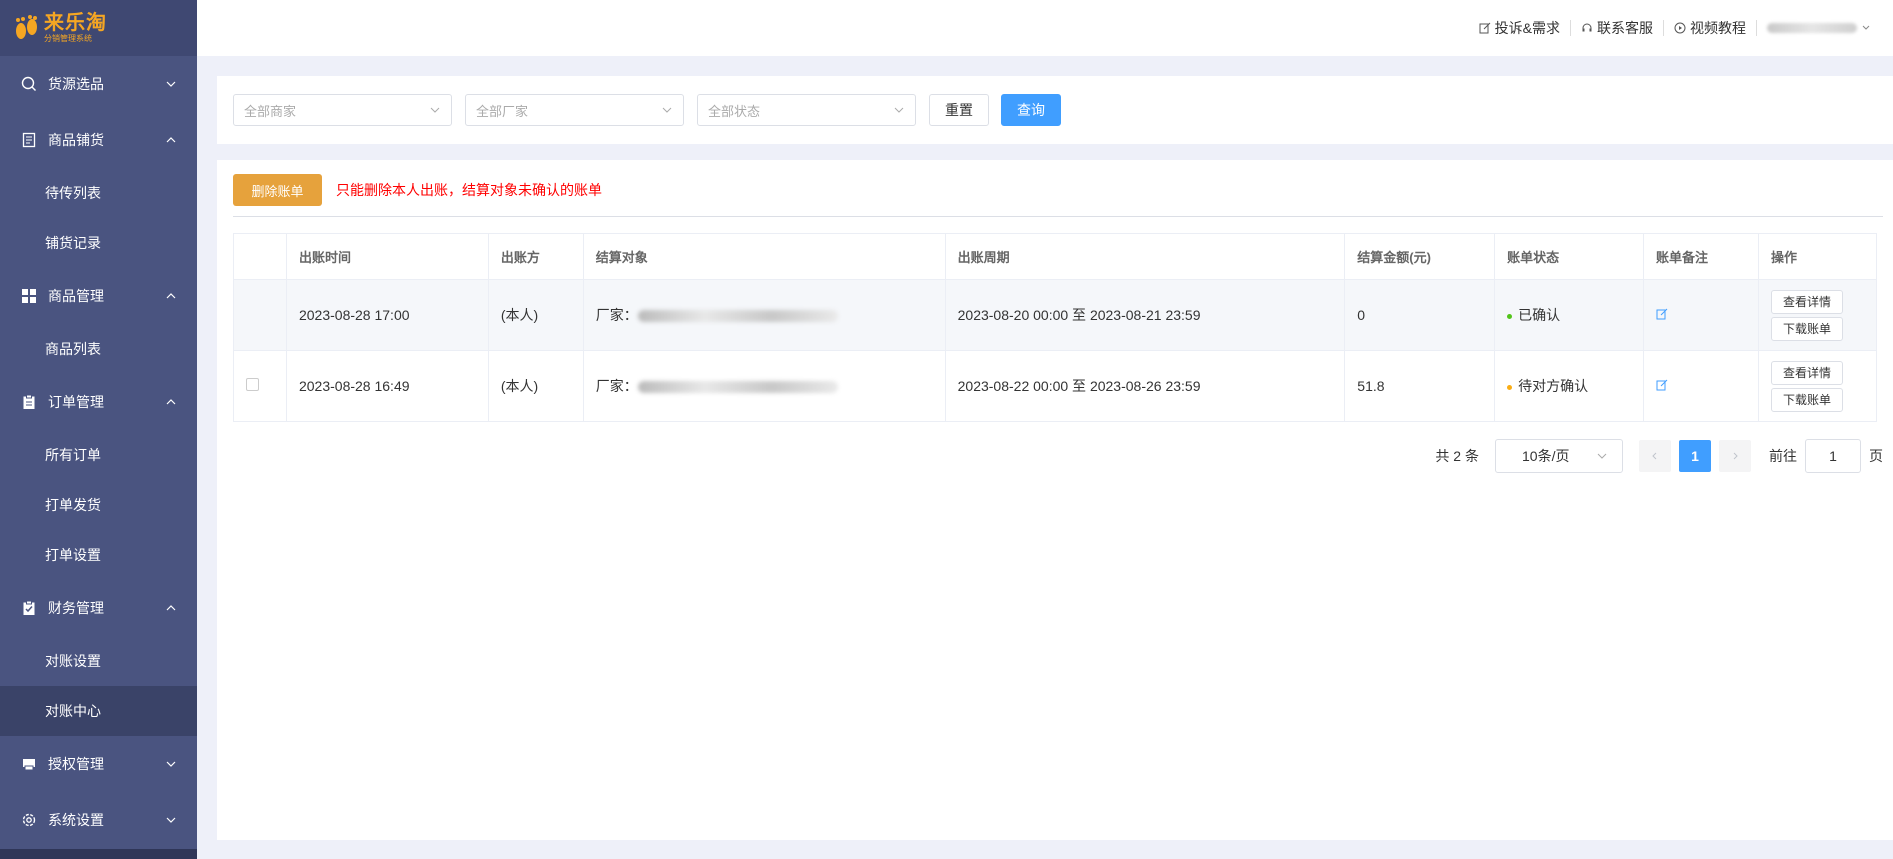  I want to click on toolbar: 删除账单 只能删除本人出账，结算对象未确认的账单, so click(417, 190).